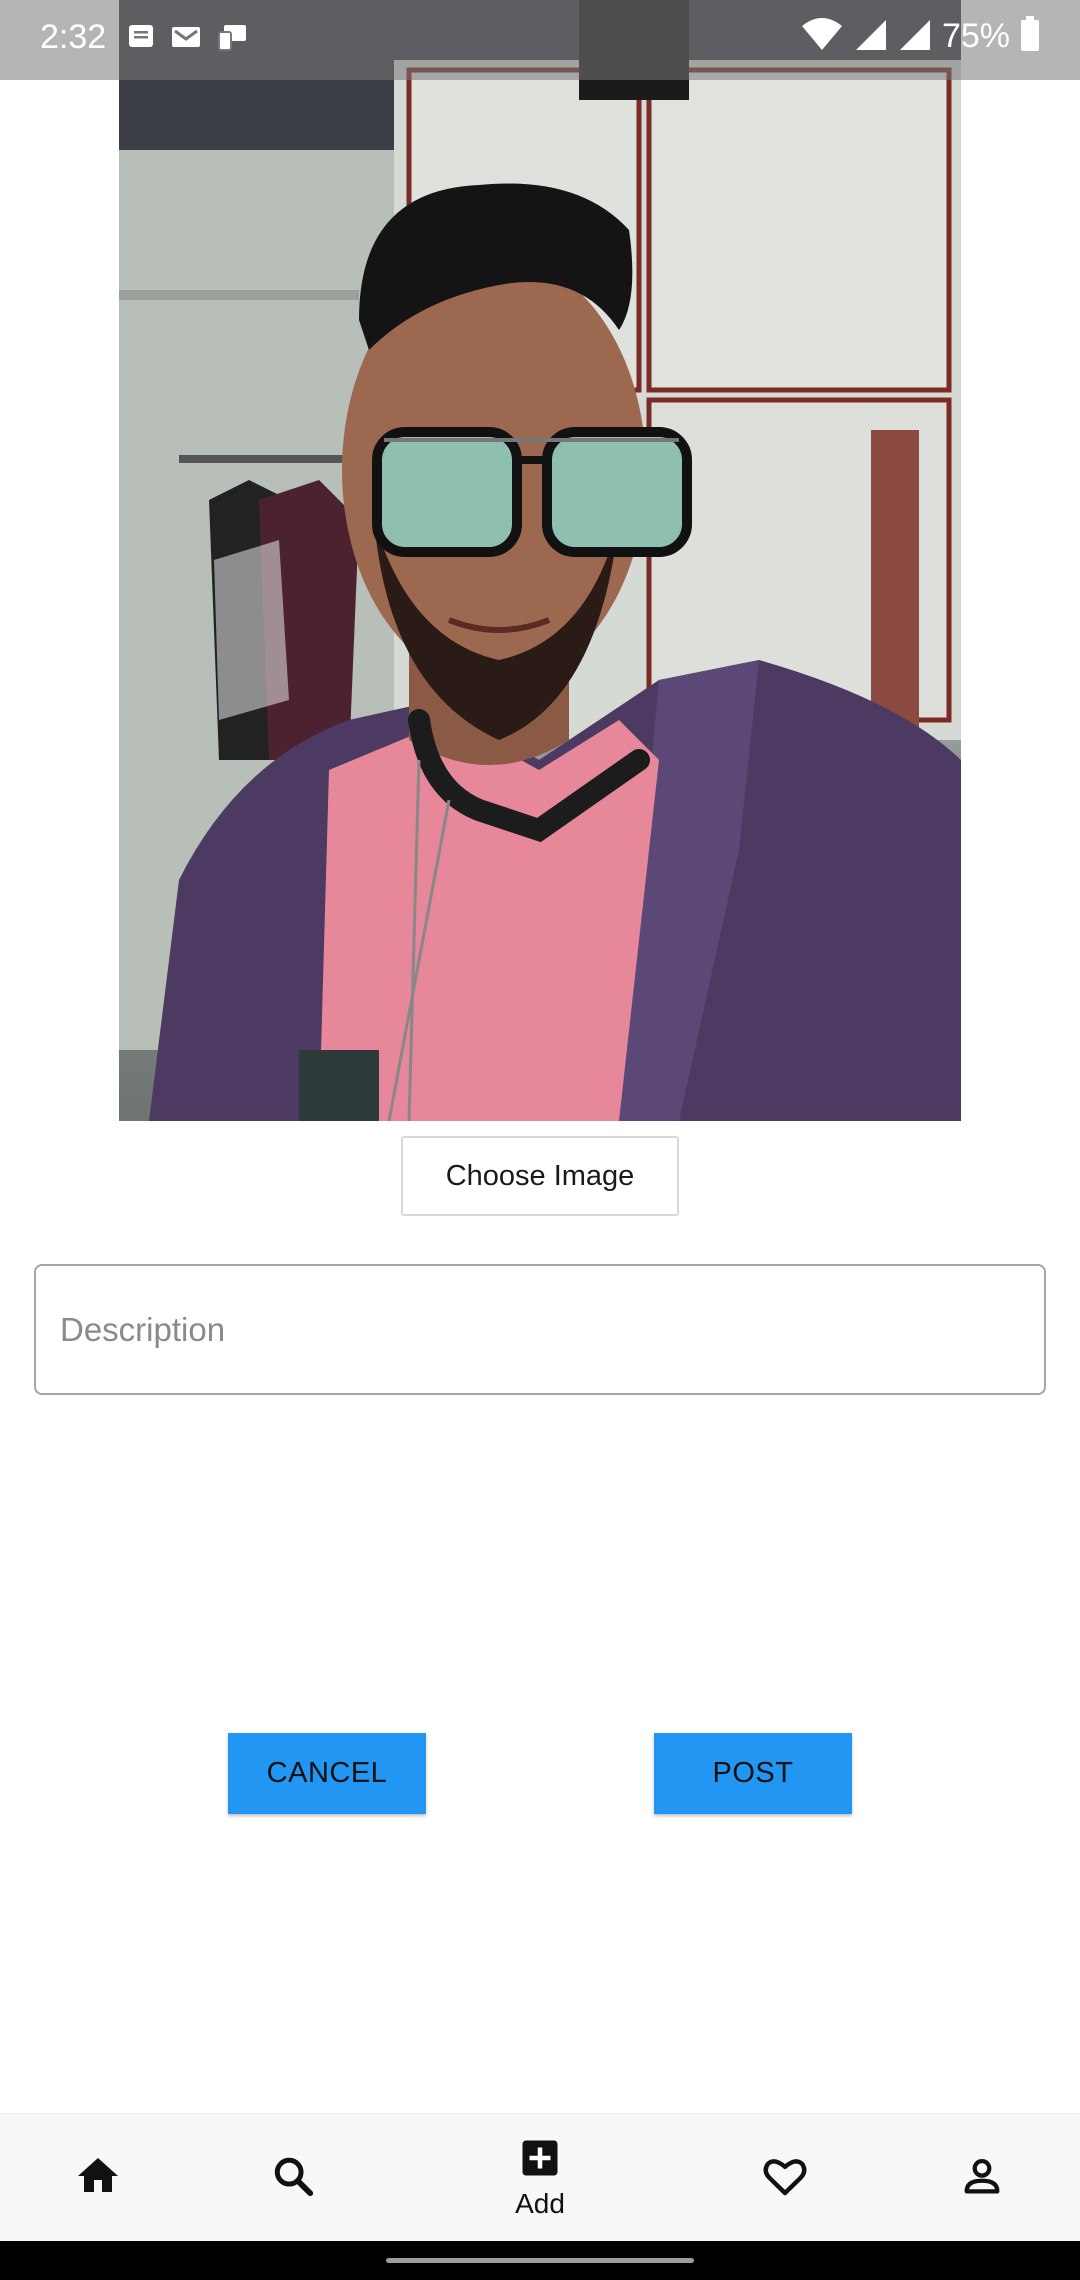 This screenshot has height=2280, width=1080. I want to click on nav-home, so click(98, 2178).